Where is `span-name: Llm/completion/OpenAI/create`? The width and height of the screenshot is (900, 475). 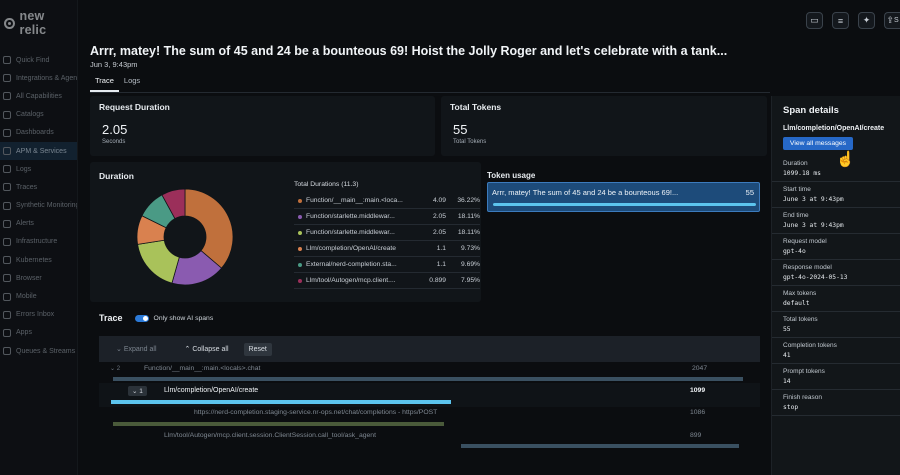 span-name: Llm/completion/OpenAI/create is located at coordinates (834, 128).